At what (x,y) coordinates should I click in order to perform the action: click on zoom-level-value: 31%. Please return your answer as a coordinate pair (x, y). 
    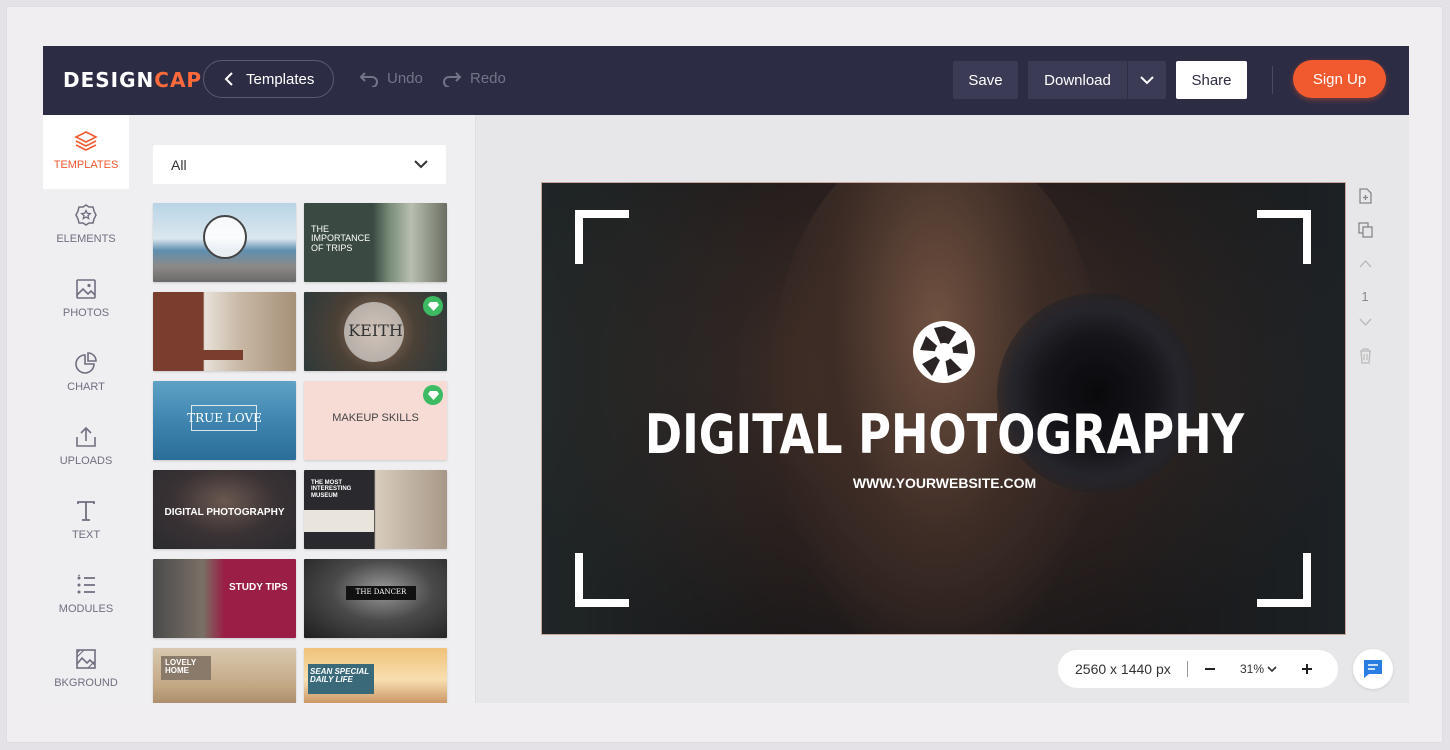
    Looking at the image, I should click on (1252, 669).